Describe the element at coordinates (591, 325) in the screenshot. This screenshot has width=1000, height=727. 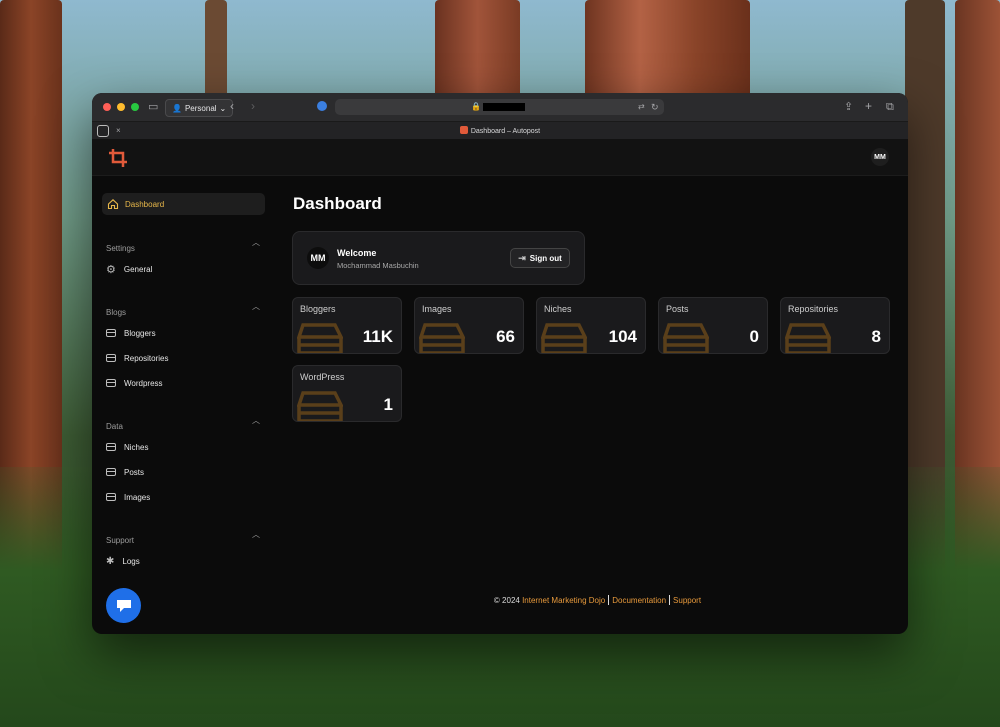
I see `stat-card-niches: Niches 104` at that location.